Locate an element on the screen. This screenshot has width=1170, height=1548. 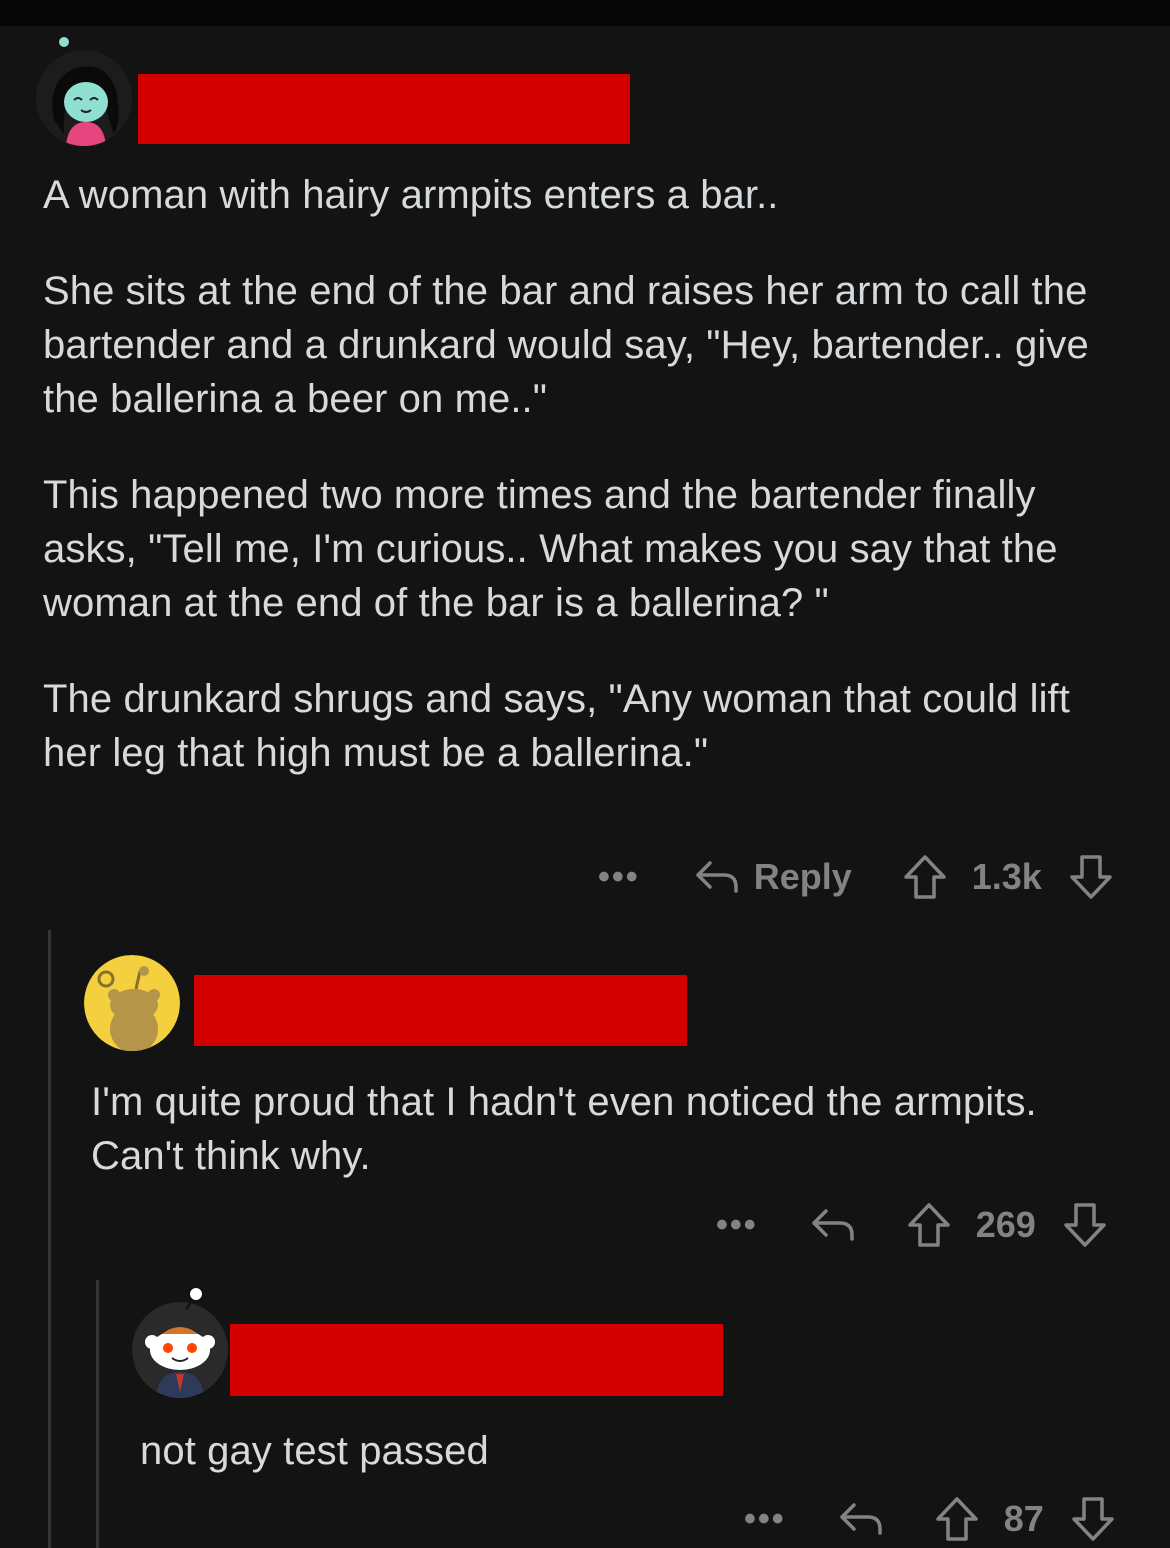
vote-score: 269 is located at coordinates (1005, 1224).